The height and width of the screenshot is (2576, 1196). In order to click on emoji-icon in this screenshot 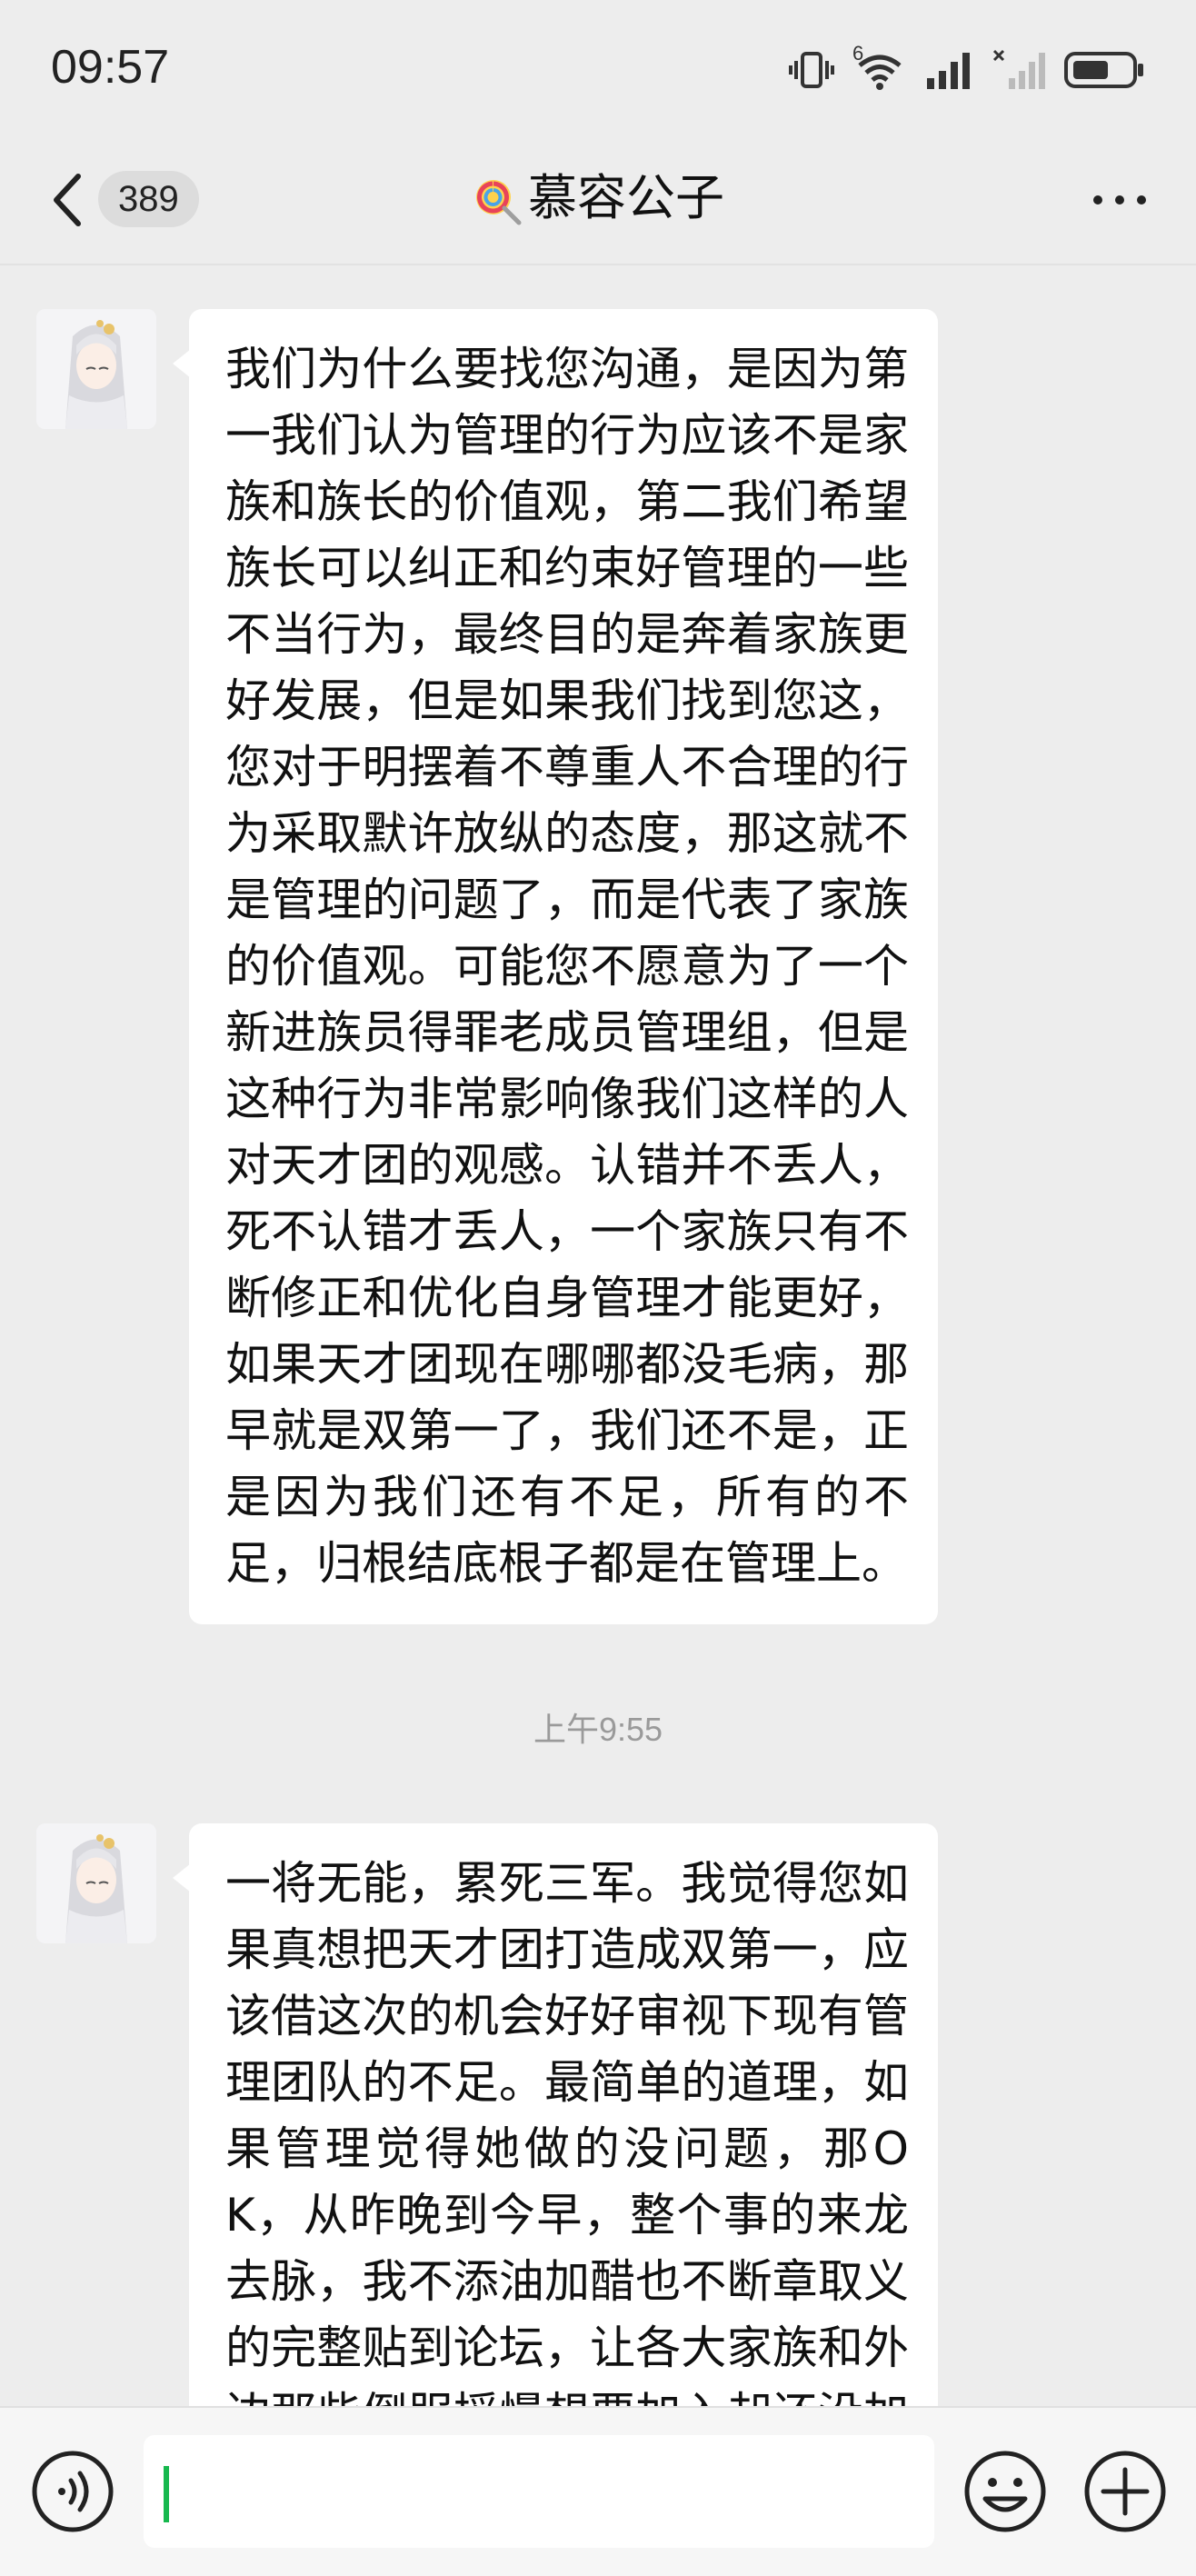, I will do `click(1005, 2491)`.